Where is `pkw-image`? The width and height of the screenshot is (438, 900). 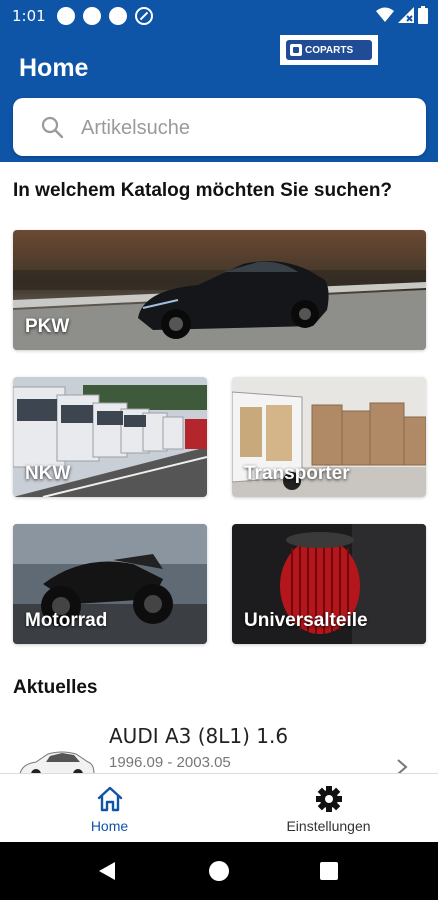 pkw-image is located at coordinates (219, 290).